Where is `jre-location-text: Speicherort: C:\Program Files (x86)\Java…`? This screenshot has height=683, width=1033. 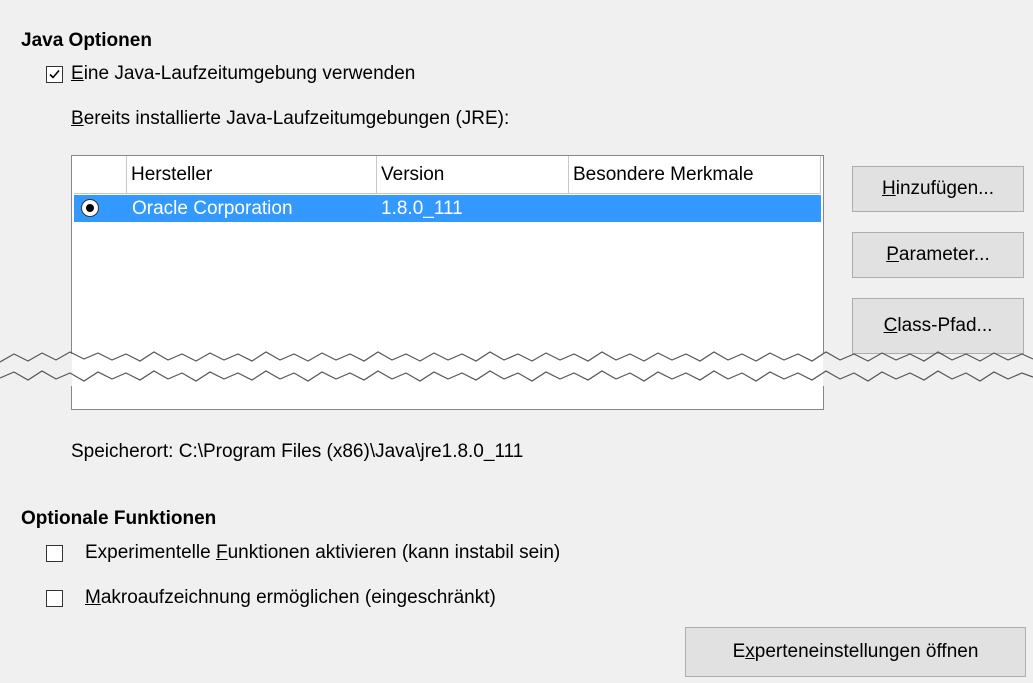
jre-location-text: Speicherort: C:\Program Files (x86)\Java… is located at coordinates (297, 451).